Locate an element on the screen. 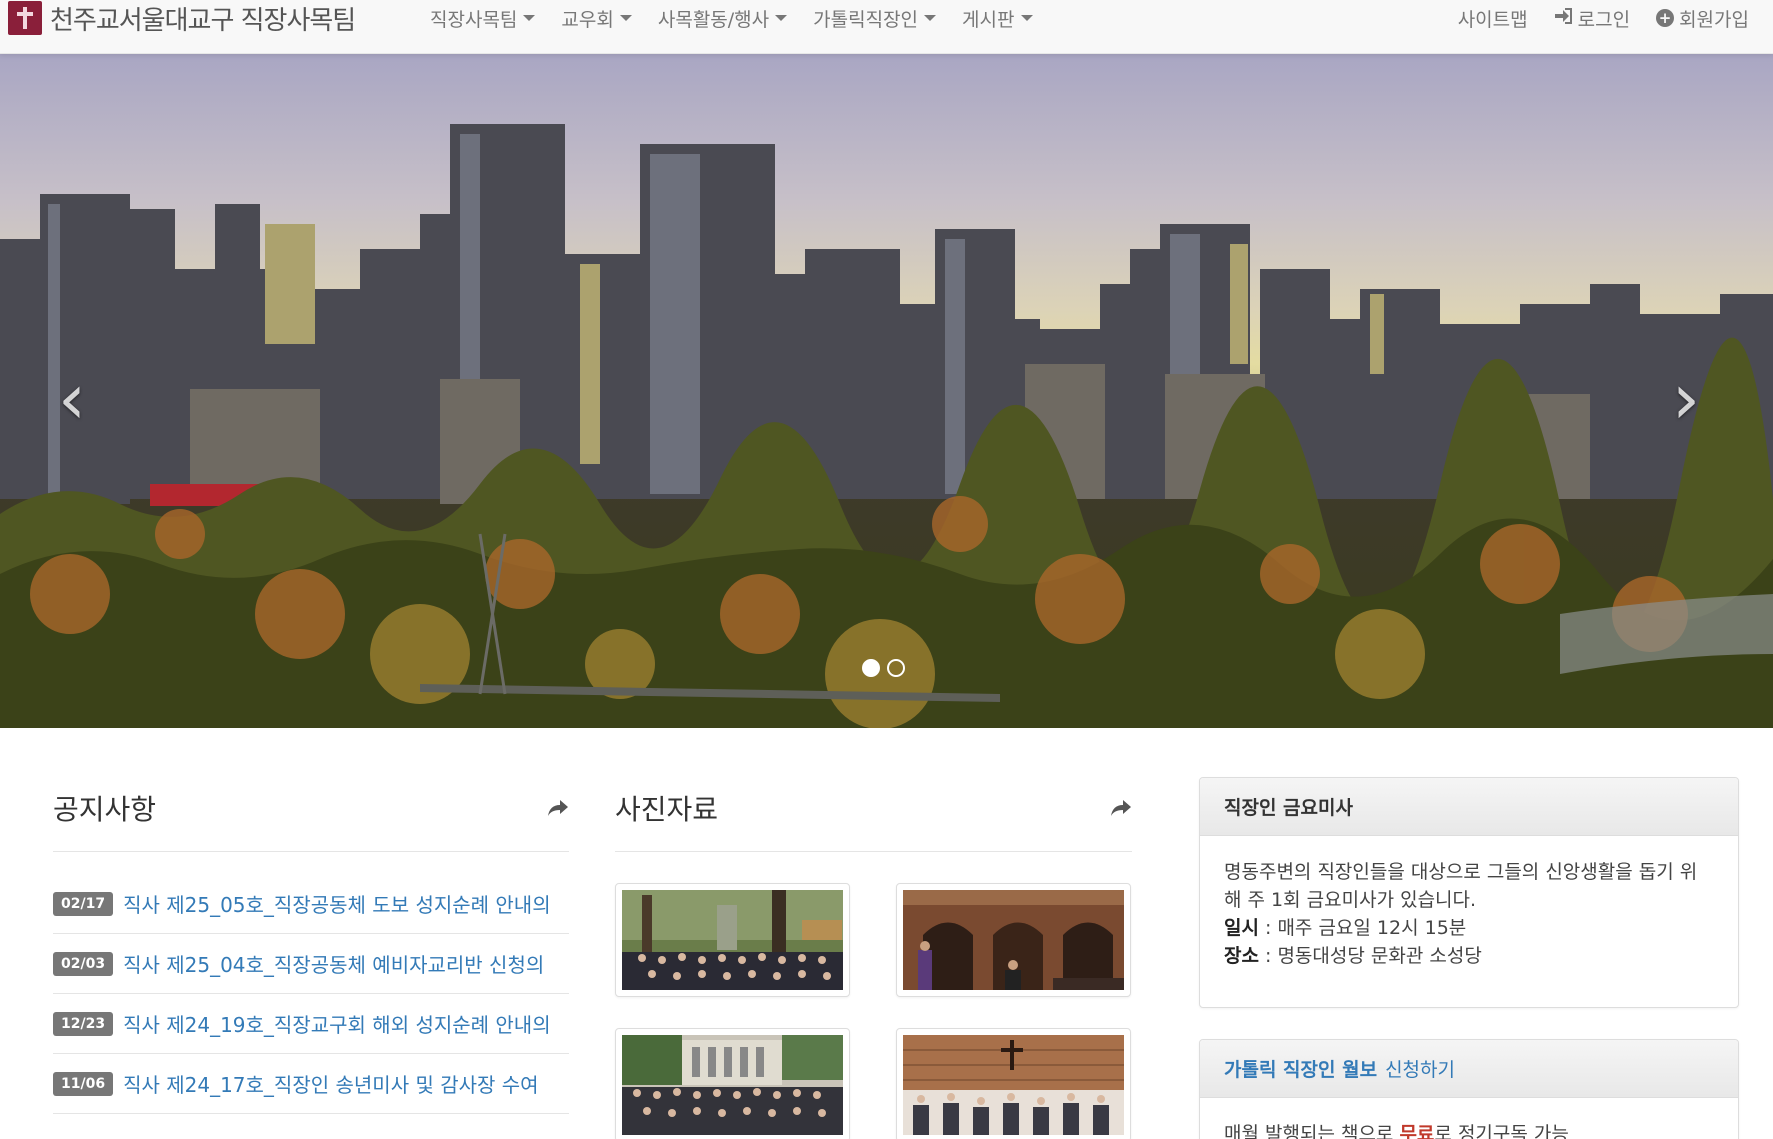 This screenshot has width=1773, height=1139. login-label: 로그인 is located at coordinates (1604, 19).